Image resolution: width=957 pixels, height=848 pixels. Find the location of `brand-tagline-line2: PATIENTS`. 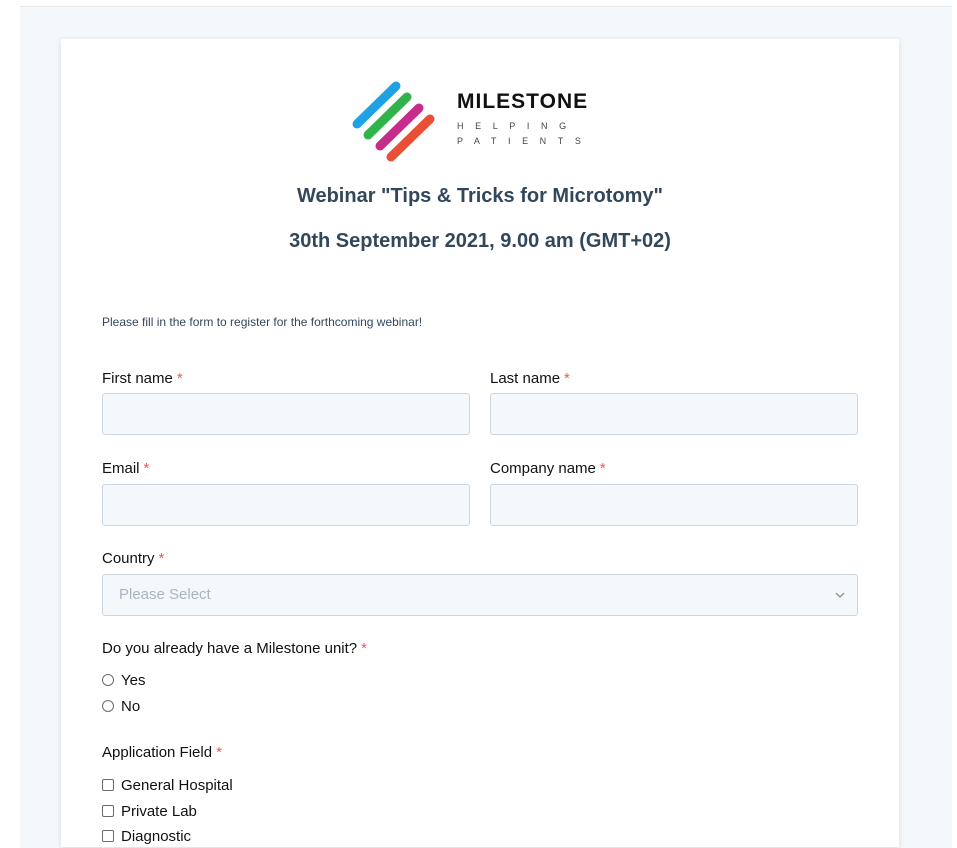

brand-tagline-line2: PATIENTS is located at coordinates (525, 141).